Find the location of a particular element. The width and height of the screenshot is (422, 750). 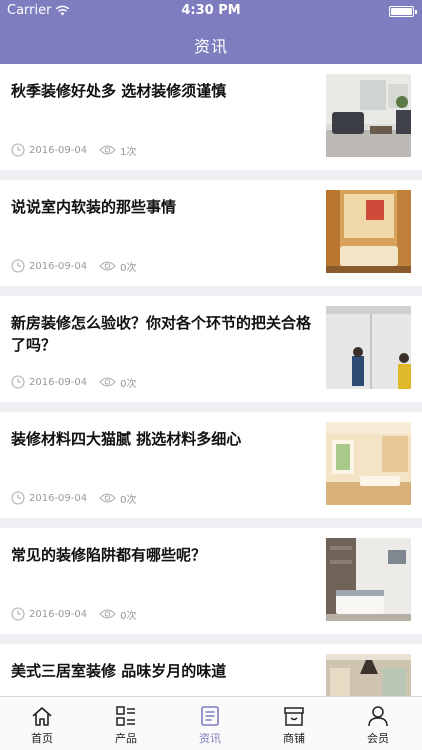

news-item: 说说室内软装的那些事情 2016-09-04 0次 is located at coordinates (211, 233).